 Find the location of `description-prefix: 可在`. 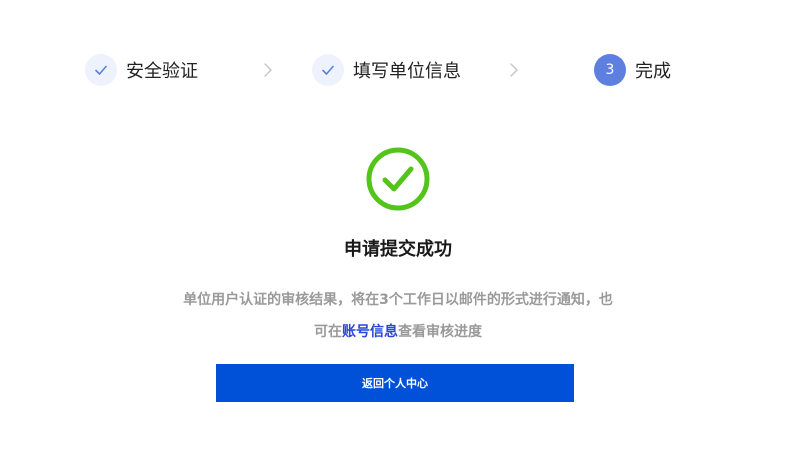

description-prefix: 可在 is located at coordinates (328, 332).